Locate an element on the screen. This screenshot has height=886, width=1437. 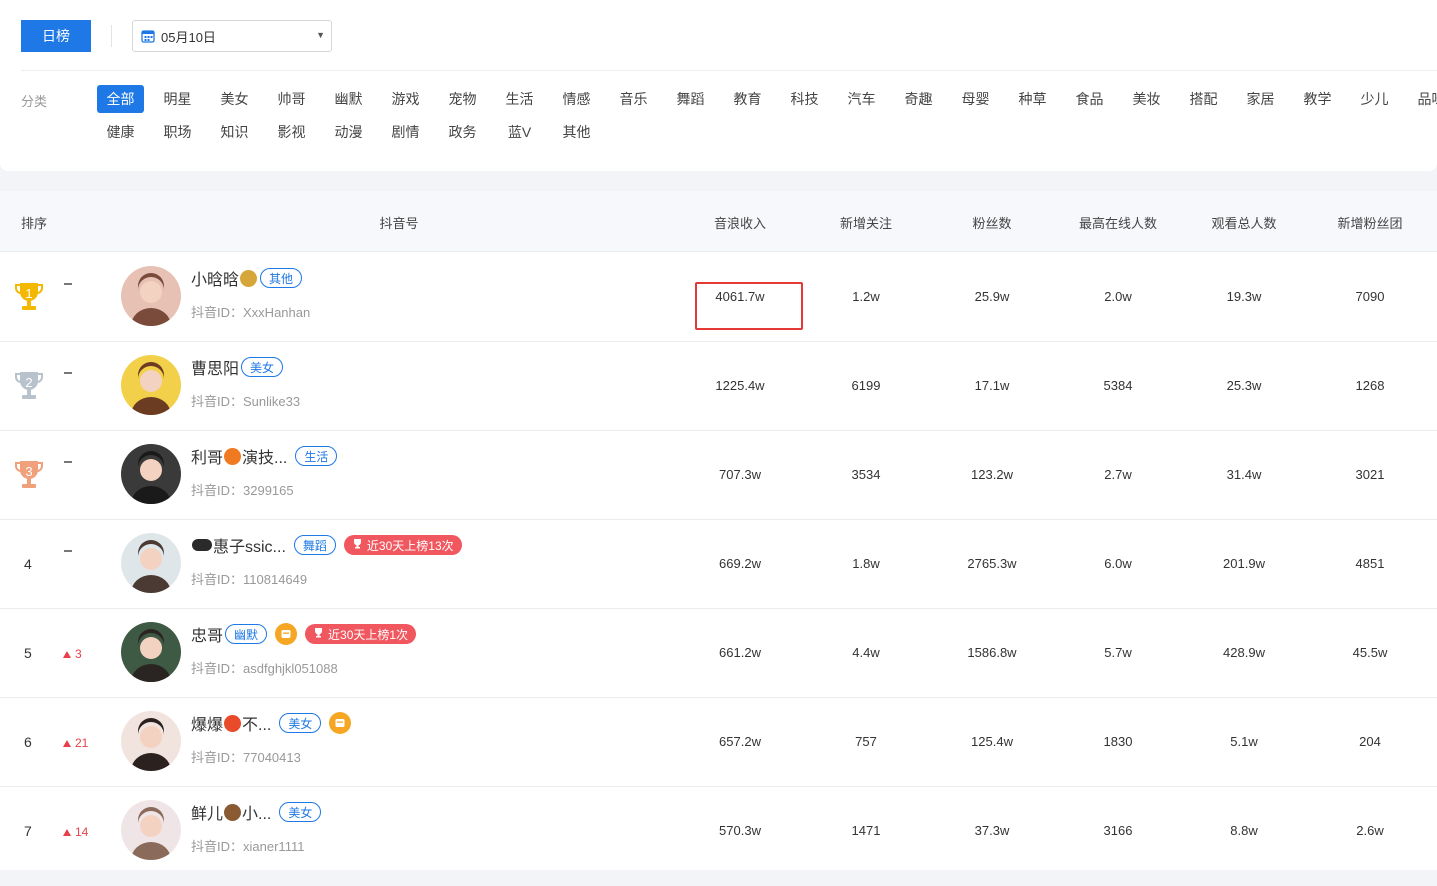
account-name: 利哥 is located at coordinates (207, 456).